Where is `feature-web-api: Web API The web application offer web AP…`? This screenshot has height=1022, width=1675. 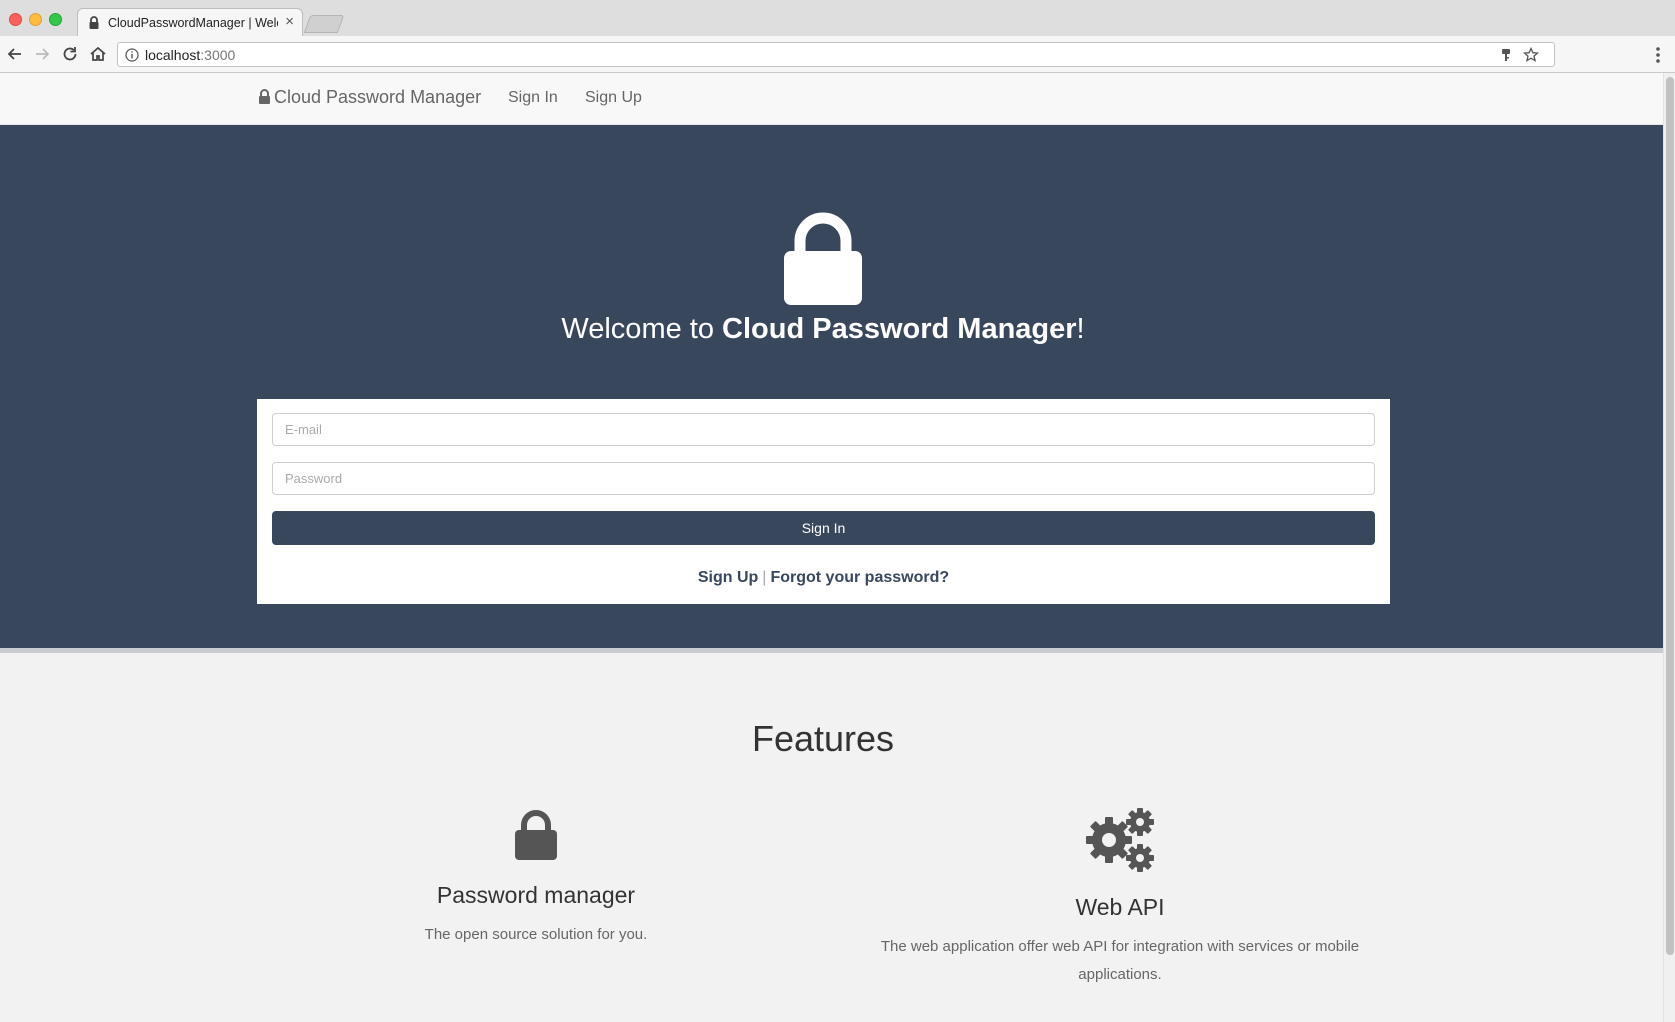 feature-web-api: Web API The web application offer web AP… is located at coordinates (1120, 898).